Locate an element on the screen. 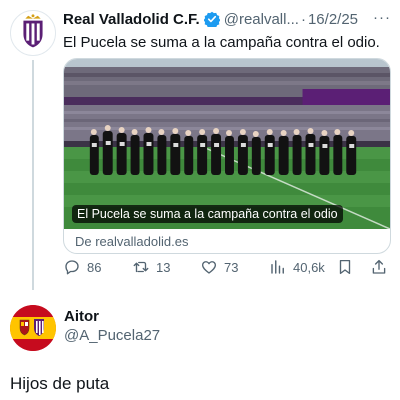 This screenshot has height=400, width=400. tweet-actions: 86 13 73 40,6k is located at coordinates (229, 268).